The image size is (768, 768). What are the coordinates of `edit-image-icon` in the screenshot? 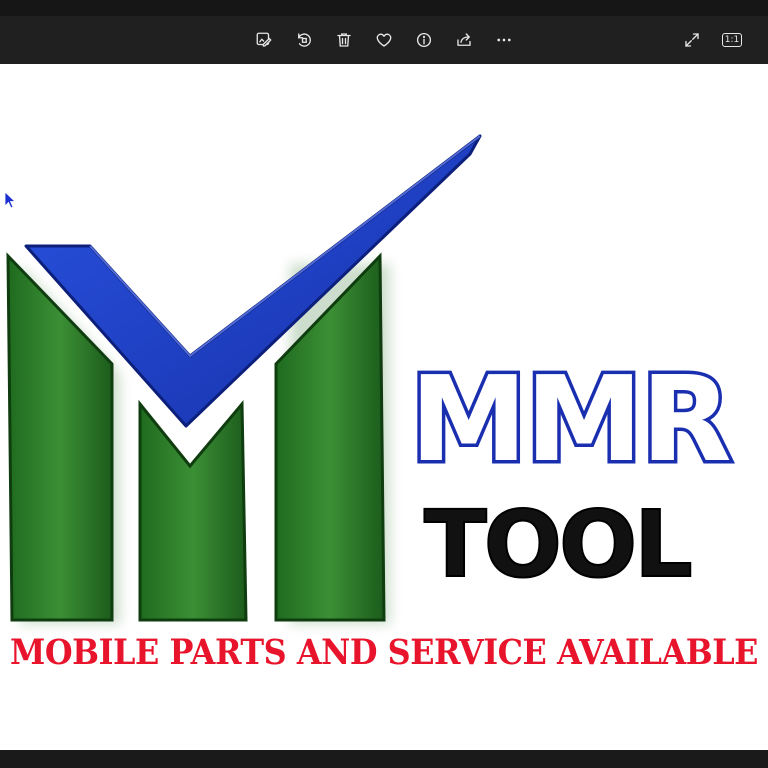 It's located at (264, 39).